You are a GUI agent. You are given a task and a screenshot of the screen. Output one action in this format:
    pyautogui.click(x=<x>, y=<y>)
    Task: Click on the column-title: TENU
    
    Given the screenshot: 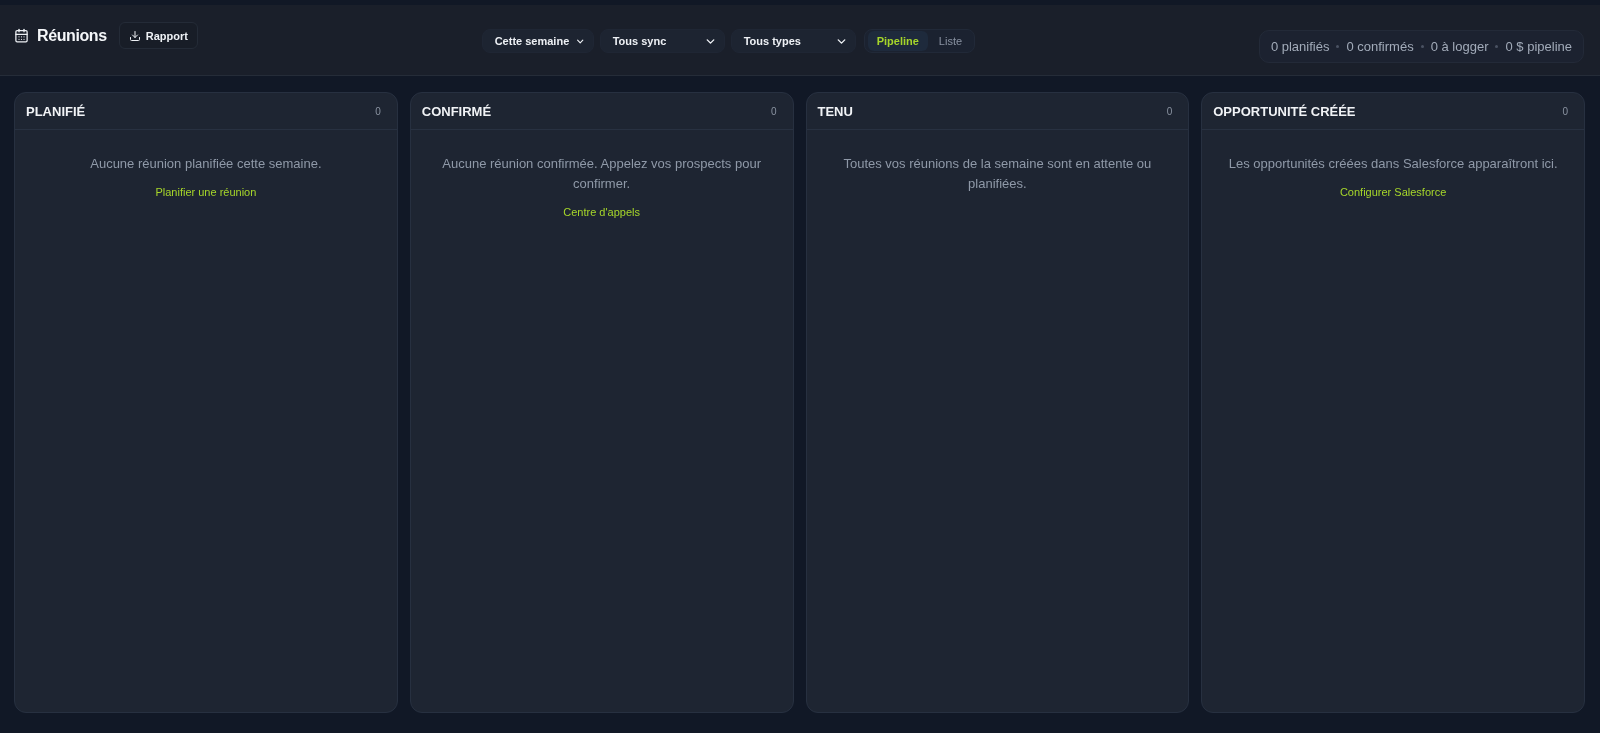 What is the action you would take?
    pyautogui.click(x=835, y=111)
    